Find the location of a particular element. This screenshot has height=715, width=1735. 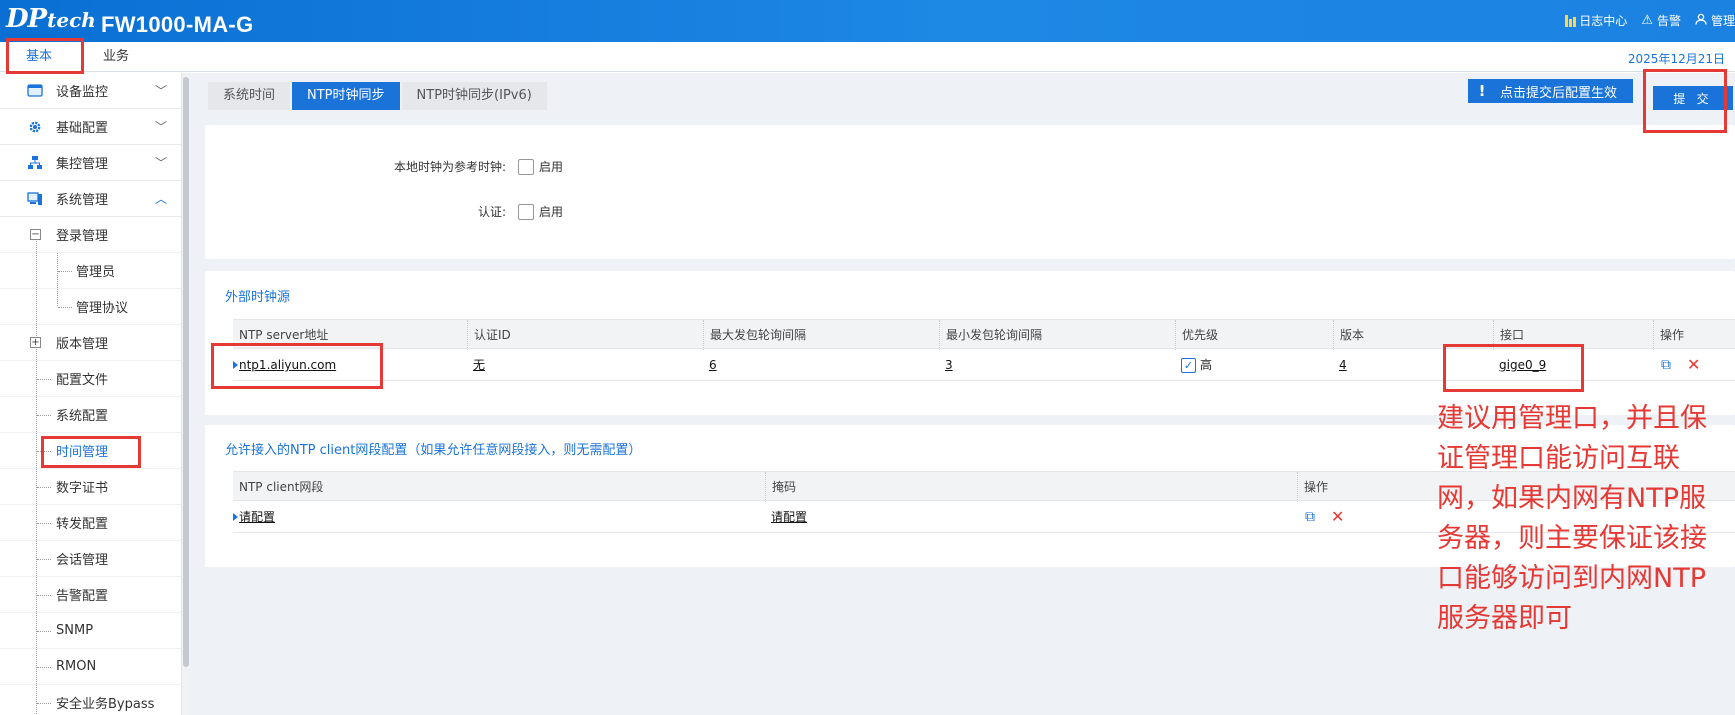

authentication-checkbox is located at coordinates (526, 211).